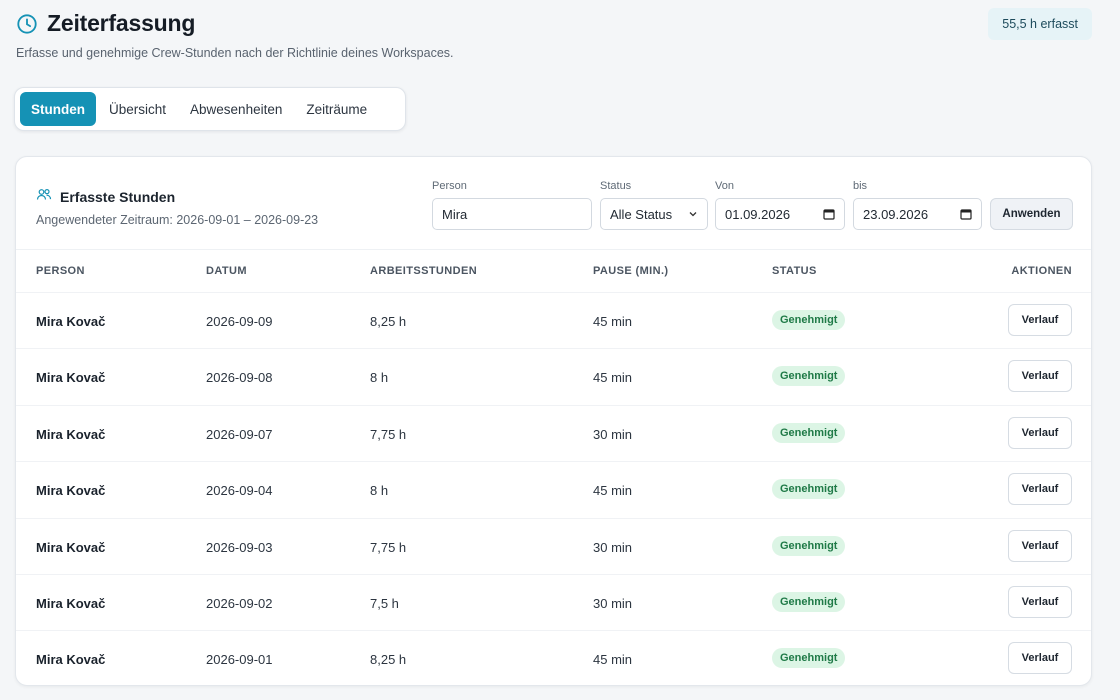 The image size is (1120, 700). I want to click on cell-date: 2026-09-02, so click(239, 603).